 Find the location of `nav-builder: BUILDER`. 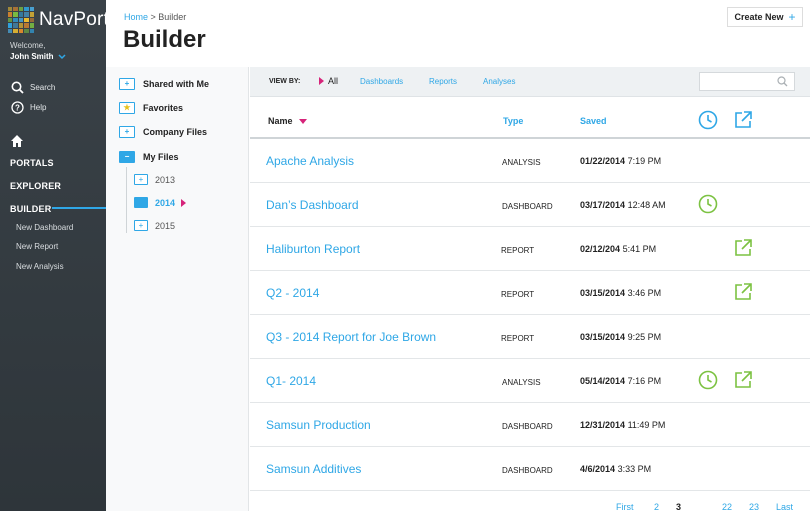

nav-builder: BUILDER is located at coordinates (30, 209).